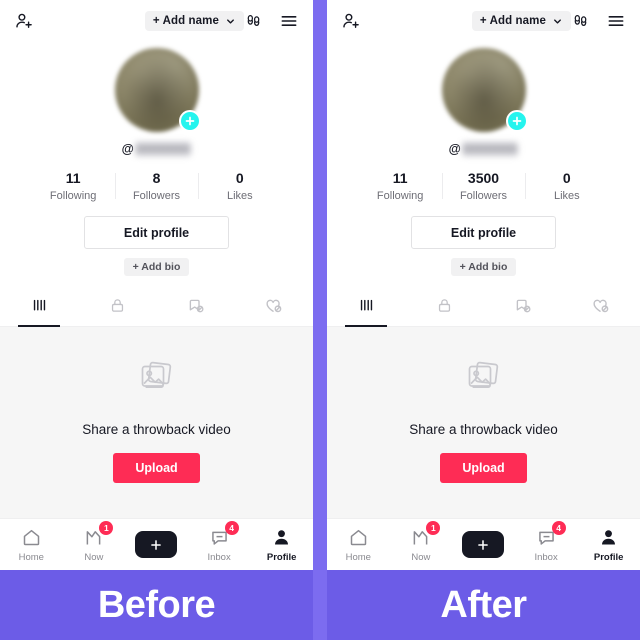 This screenshot has height=640, width=640. Describe the element at coordinates (73, 178) in the screenshot. I see `stat-value: 11` at that location.